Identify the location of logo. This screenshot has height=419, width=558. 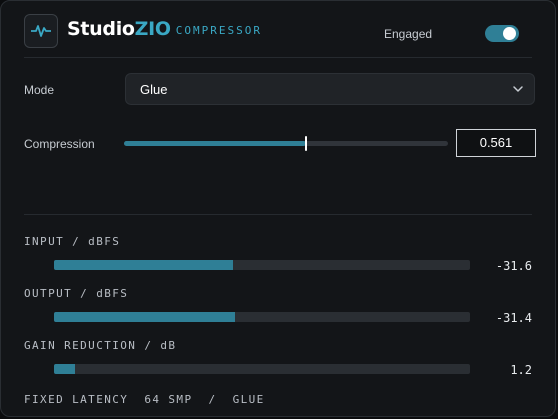
(41, 31).